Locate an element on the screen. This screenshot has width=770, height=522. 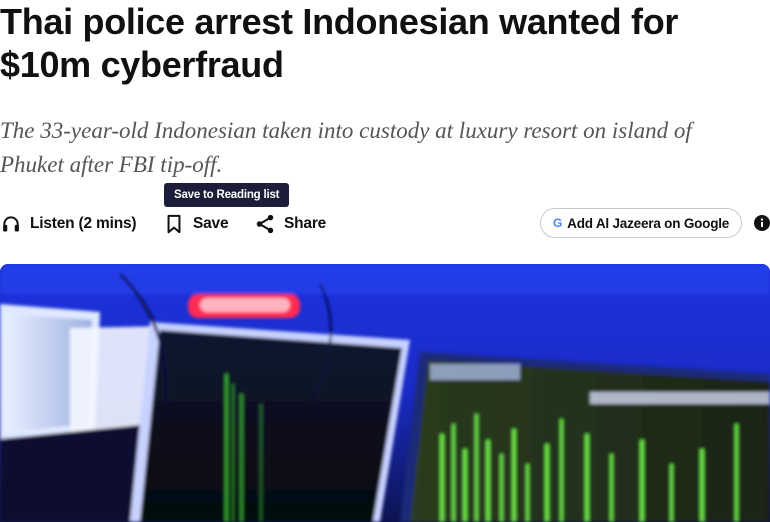
google-button-label: Add Al Jazeera on Google is located at coordinates (648, 223).